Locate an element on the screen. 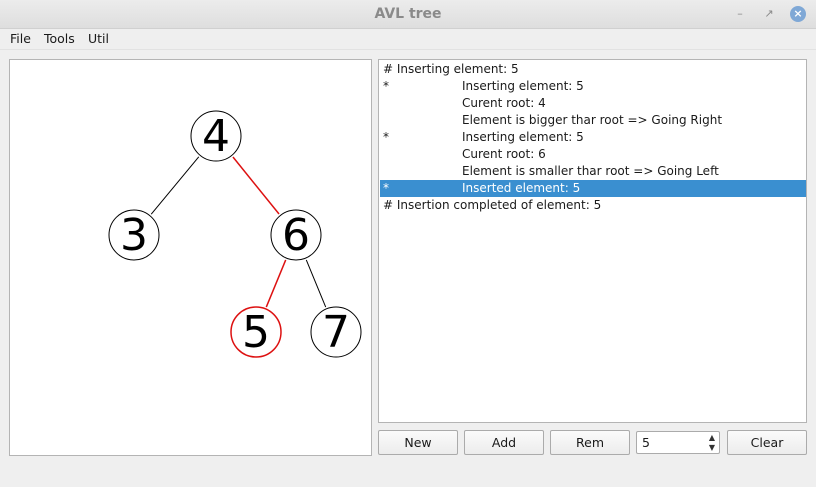  menu-util: Util is located at coordinates (98, 38).